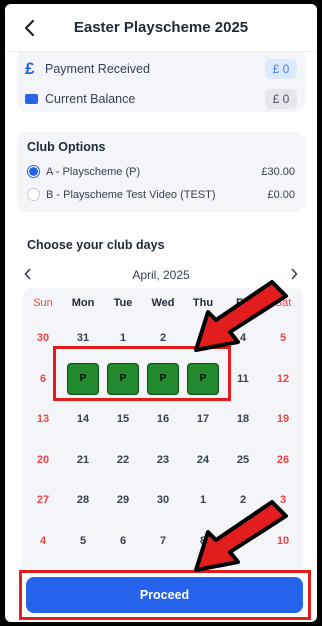 This screenshot has height=626, width=322. What do you see at coordinates (131, 194) in the screenshot?
I see `club-option-b-label: B - Playscheme Test Video (TEST)` at bounding box center [131, 194].